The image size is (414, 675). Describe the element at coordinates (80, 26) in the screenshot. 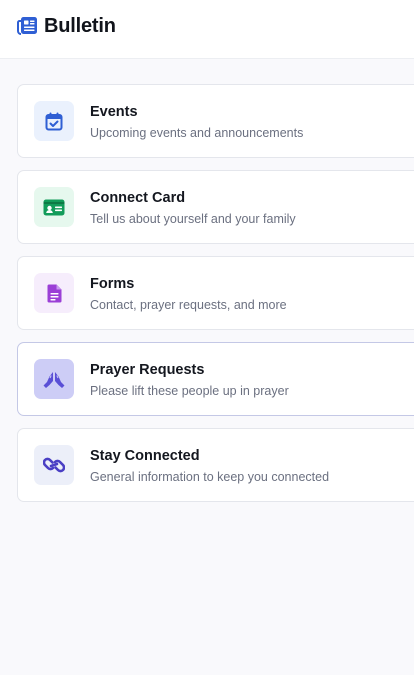

I see `page-title: Bulletin` at that location.